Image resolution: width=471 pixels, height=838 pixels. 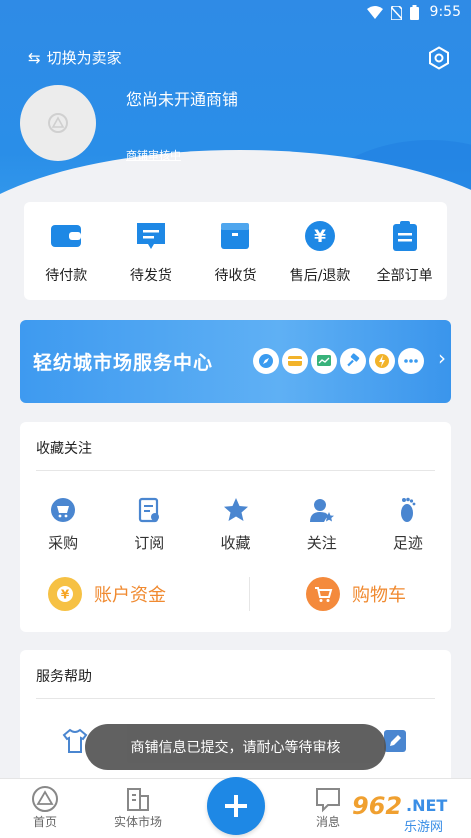 What do you see at coordinates (182, 99) in the screenshot?
I see `shop-name: 您尚未开通商铺` at bounding box center [182, 99].